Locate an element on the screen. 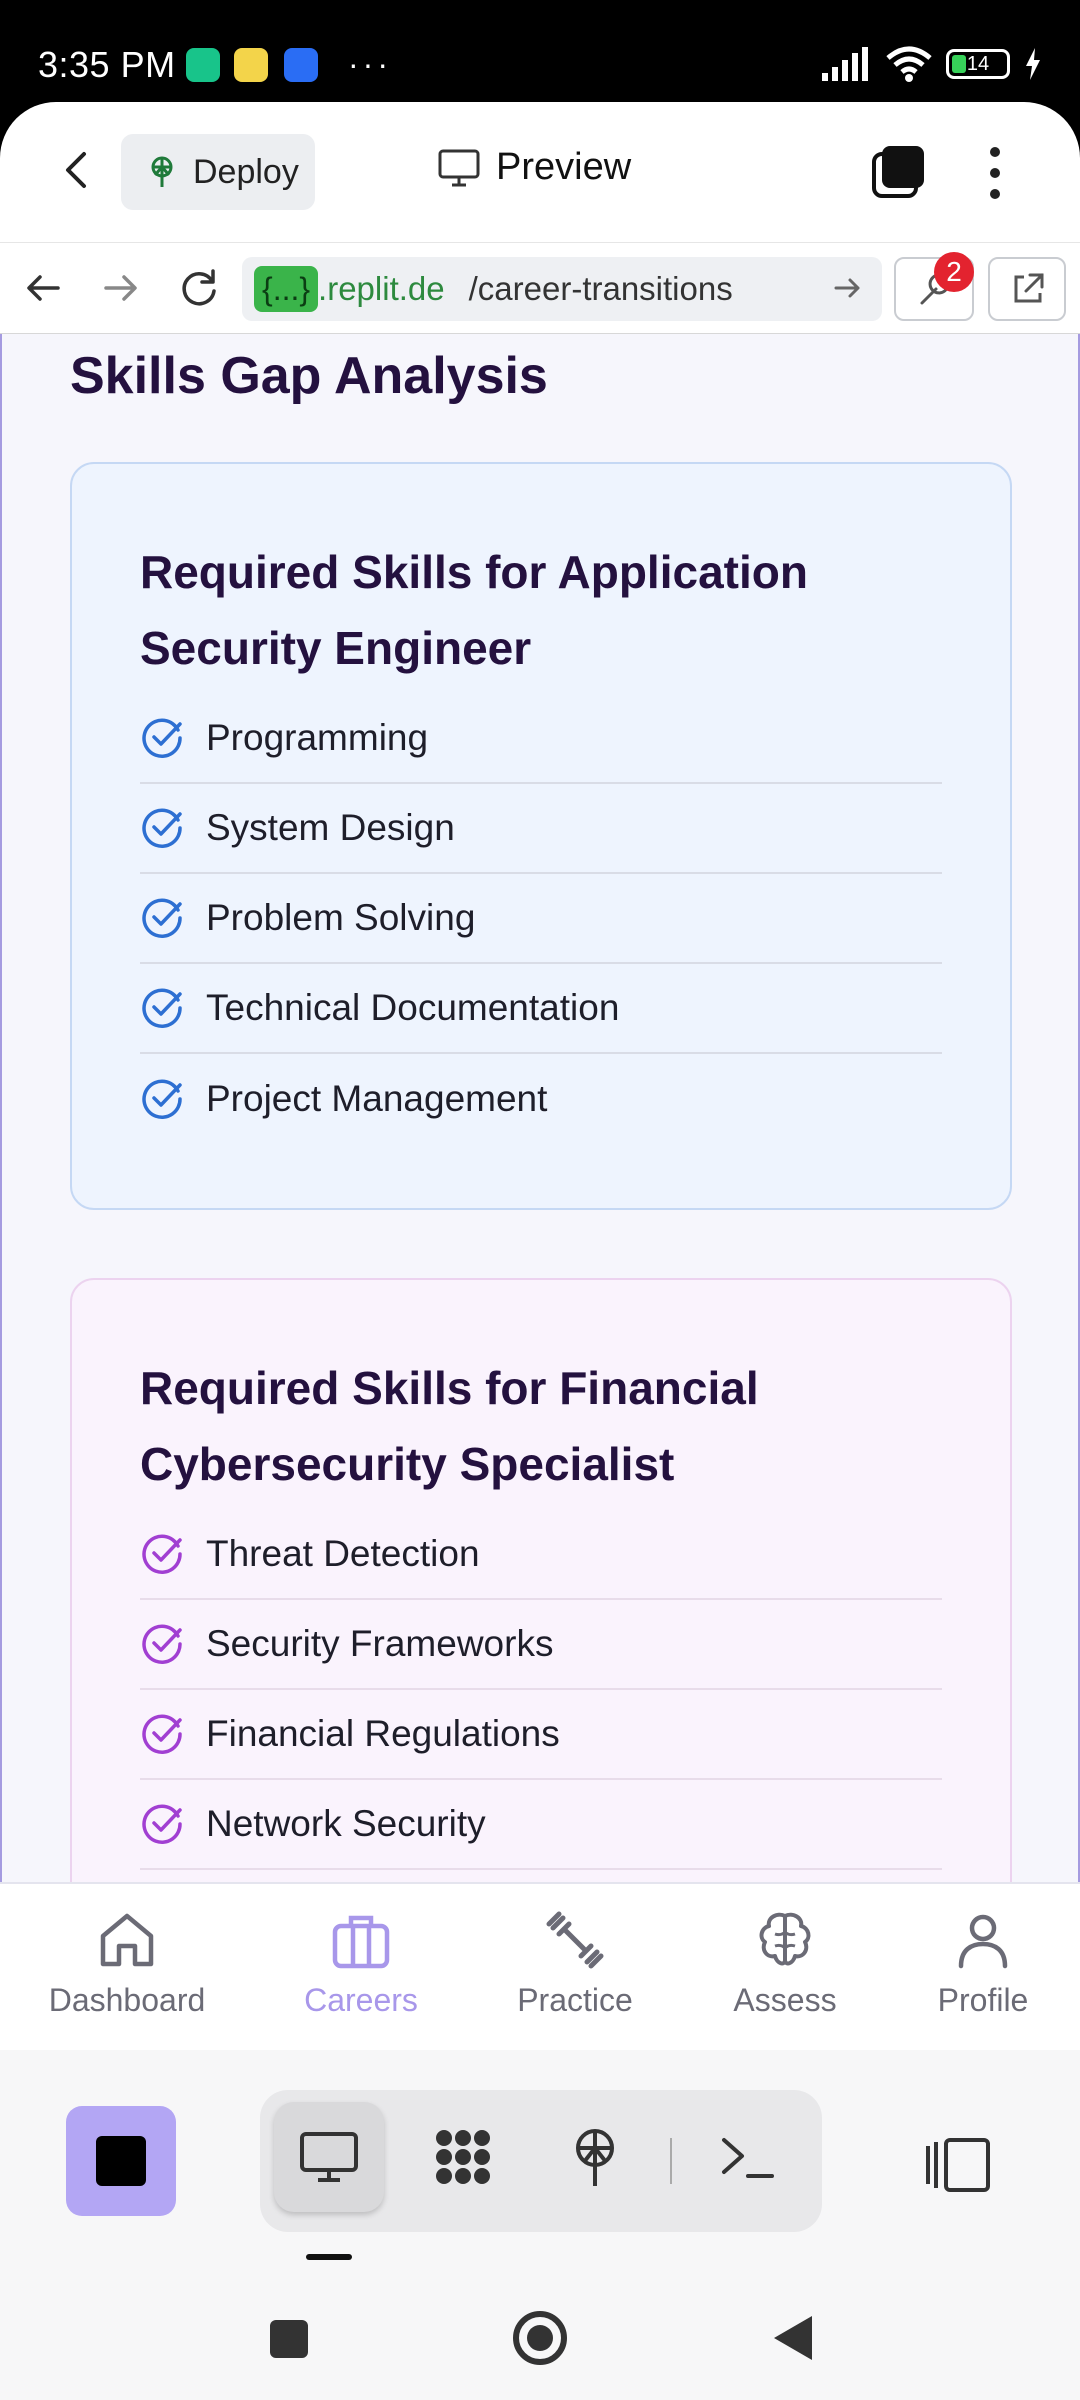  skill-item: Problem Solving is located at coordinates (541, 919).